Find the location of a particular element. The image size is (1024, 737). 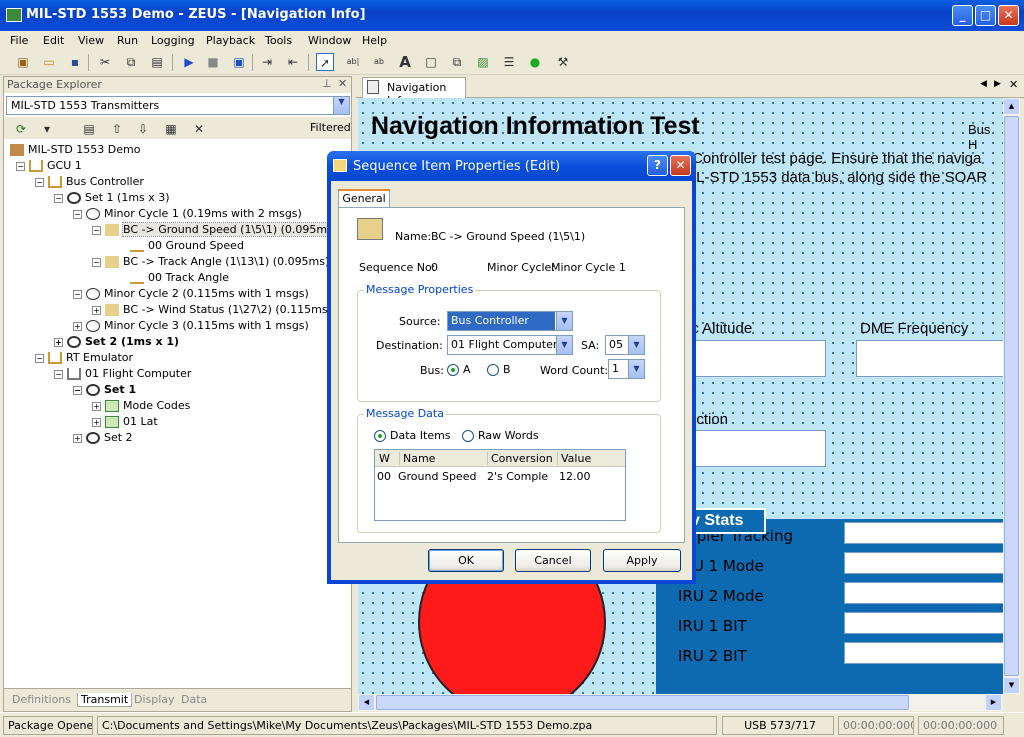

horizontal-scrollbar: ◀ ▶ is located at coordinates (680, 702).